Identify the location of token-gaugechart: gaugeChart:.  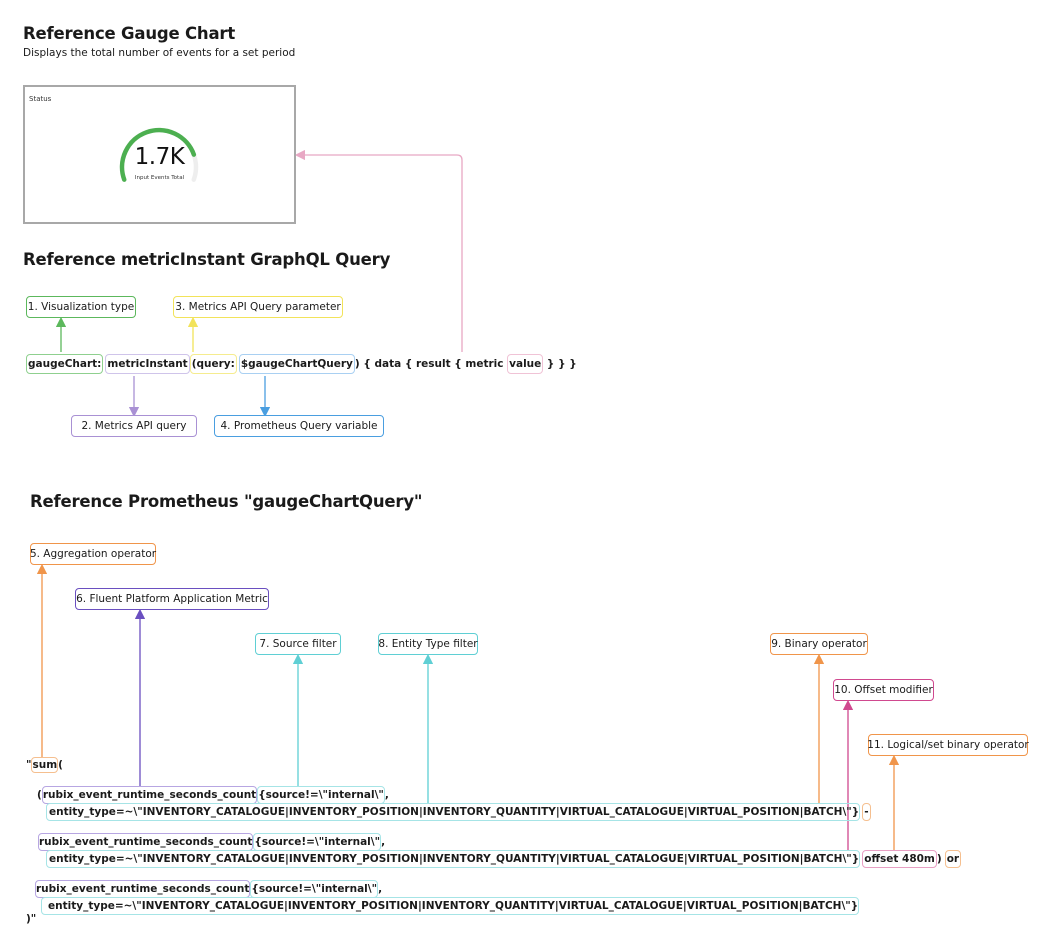
(65, 364).